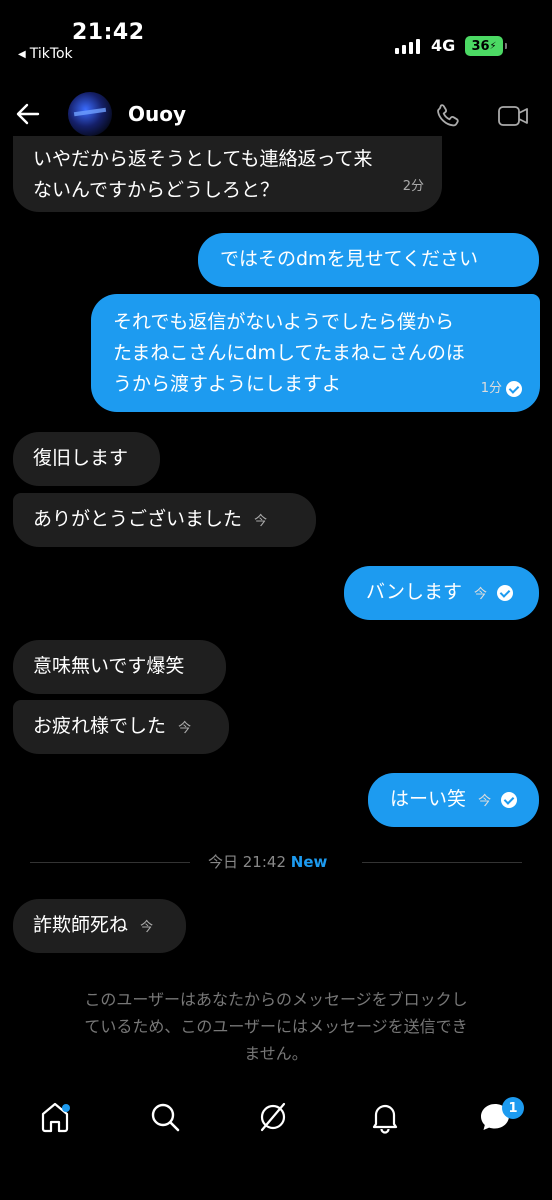  What do you see at coordinates (90, 114) in the screenshot?
I see `avatar` at bounding box center [90, 114].